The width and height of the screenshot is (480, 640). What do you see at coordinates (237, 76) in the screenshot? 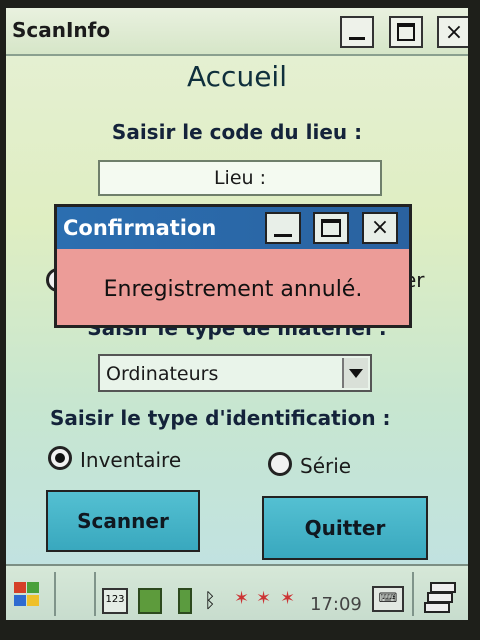
I see `page-title: Accueil` at bounding box center [237, 76].